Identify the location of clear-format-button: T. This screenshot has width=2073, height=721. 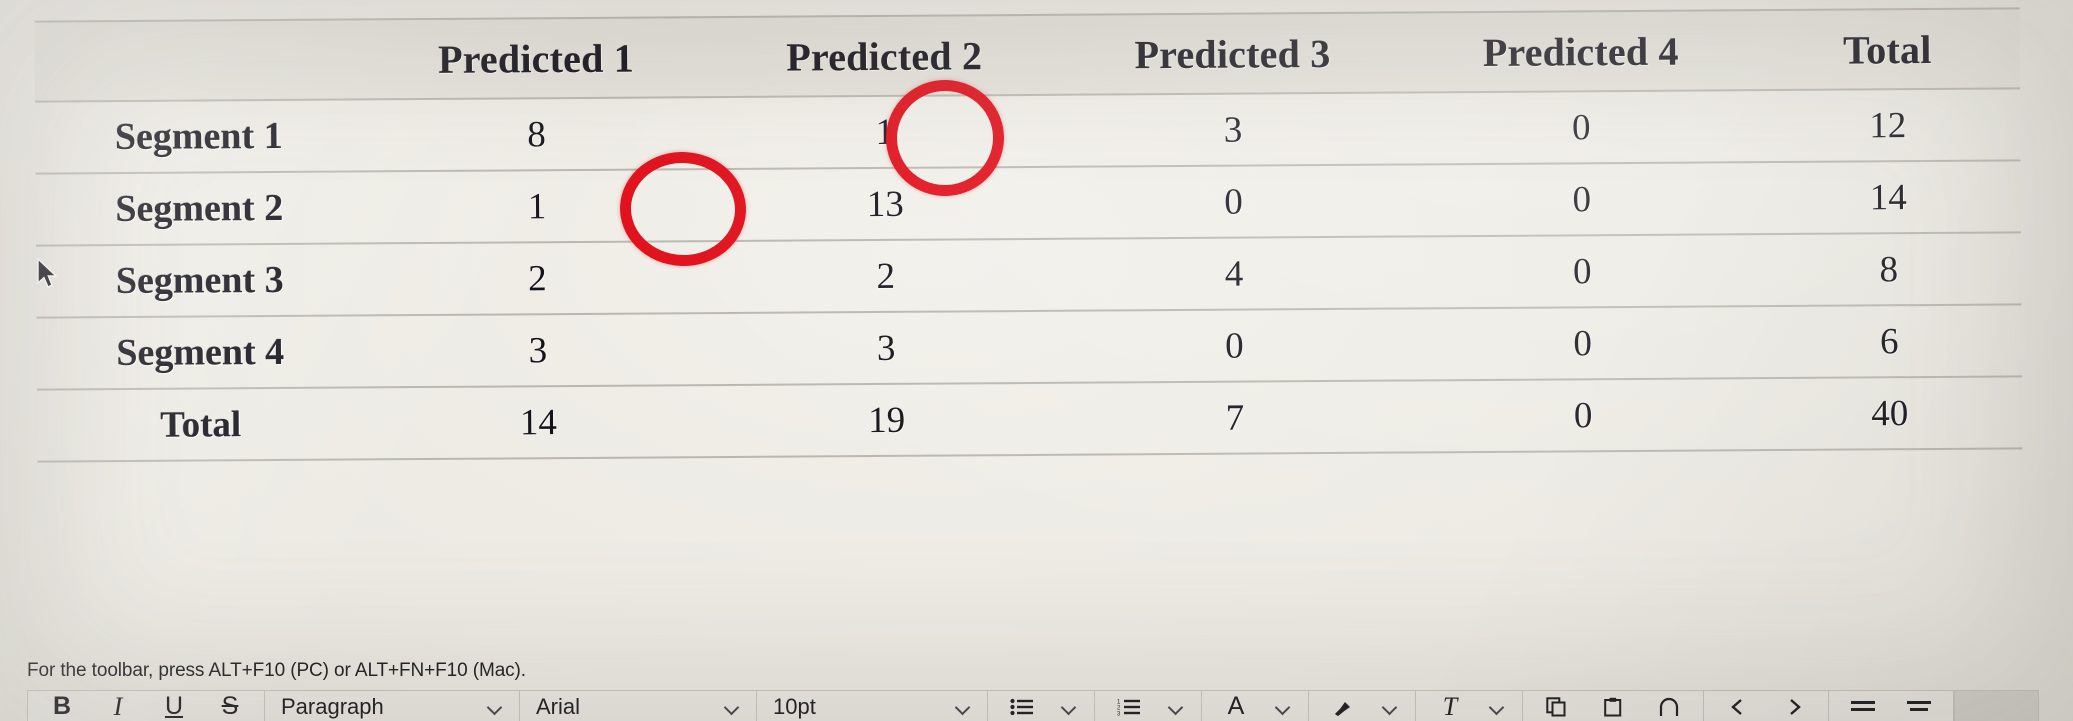
(1450, 706).